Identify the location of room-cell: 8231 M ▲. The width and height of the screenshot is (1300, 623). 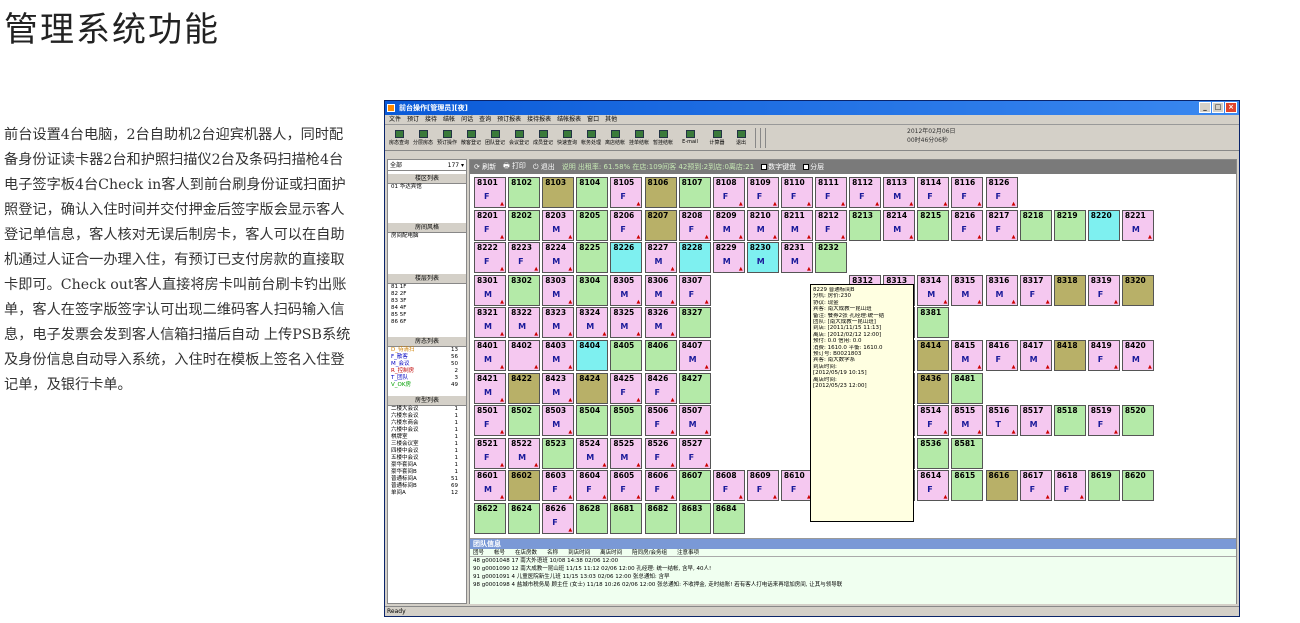
(796, 258).